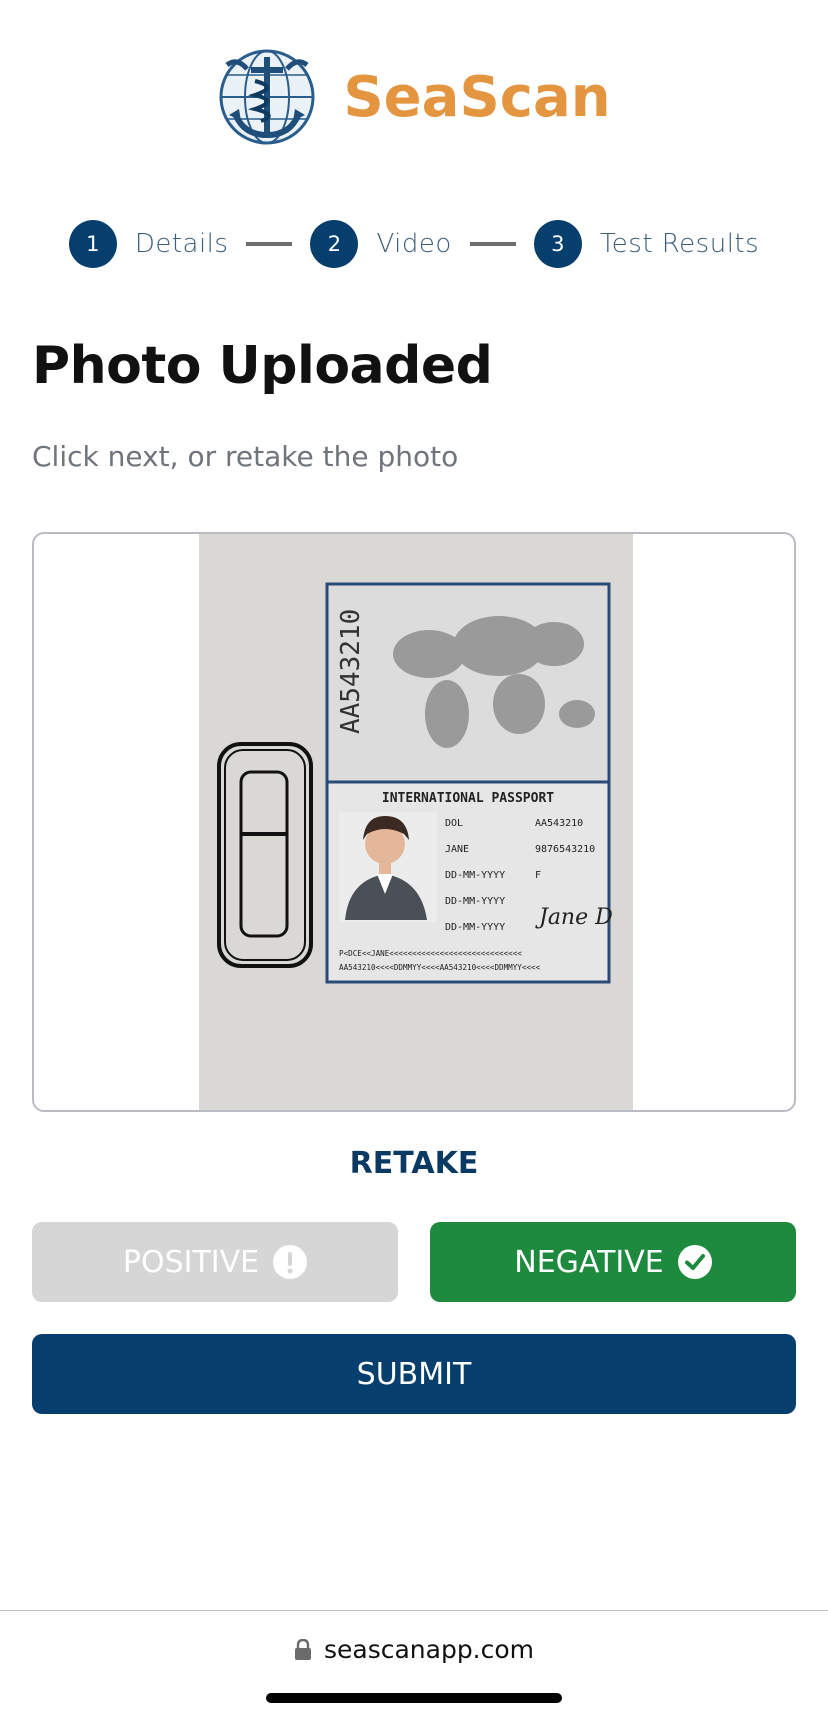 This screenshot has height=1715, width=828. Describe the element at coordinates (351, 671) in the screenshot. I see `passport-vertical-number: AA543210` at that location.